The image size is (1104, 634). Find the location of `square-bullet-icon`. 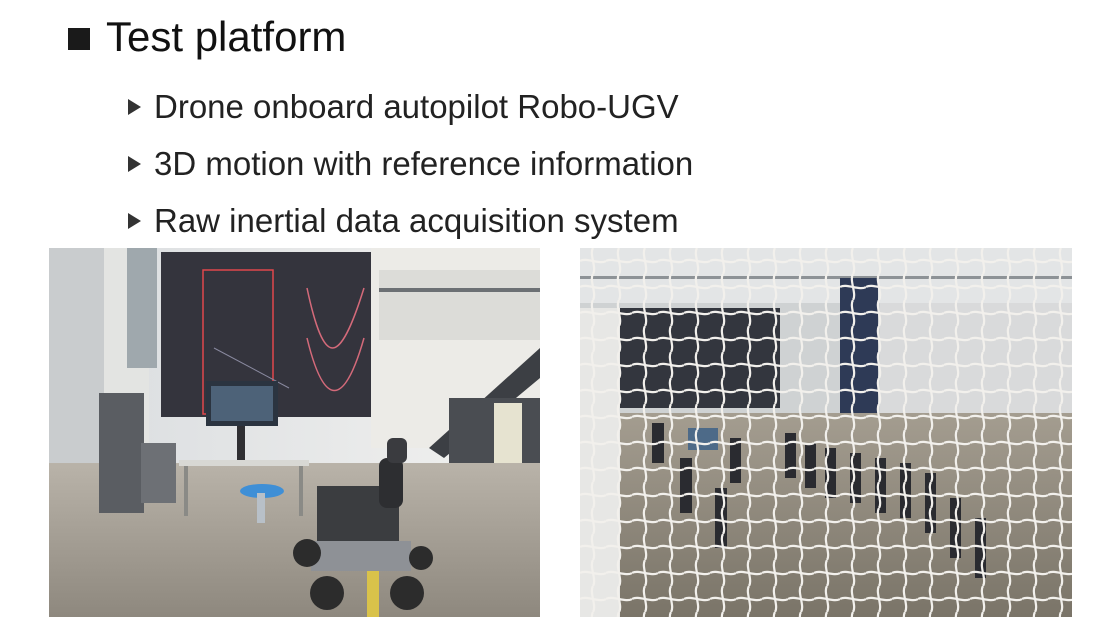

square-bullet-icon is located at coordinates (79, 38).